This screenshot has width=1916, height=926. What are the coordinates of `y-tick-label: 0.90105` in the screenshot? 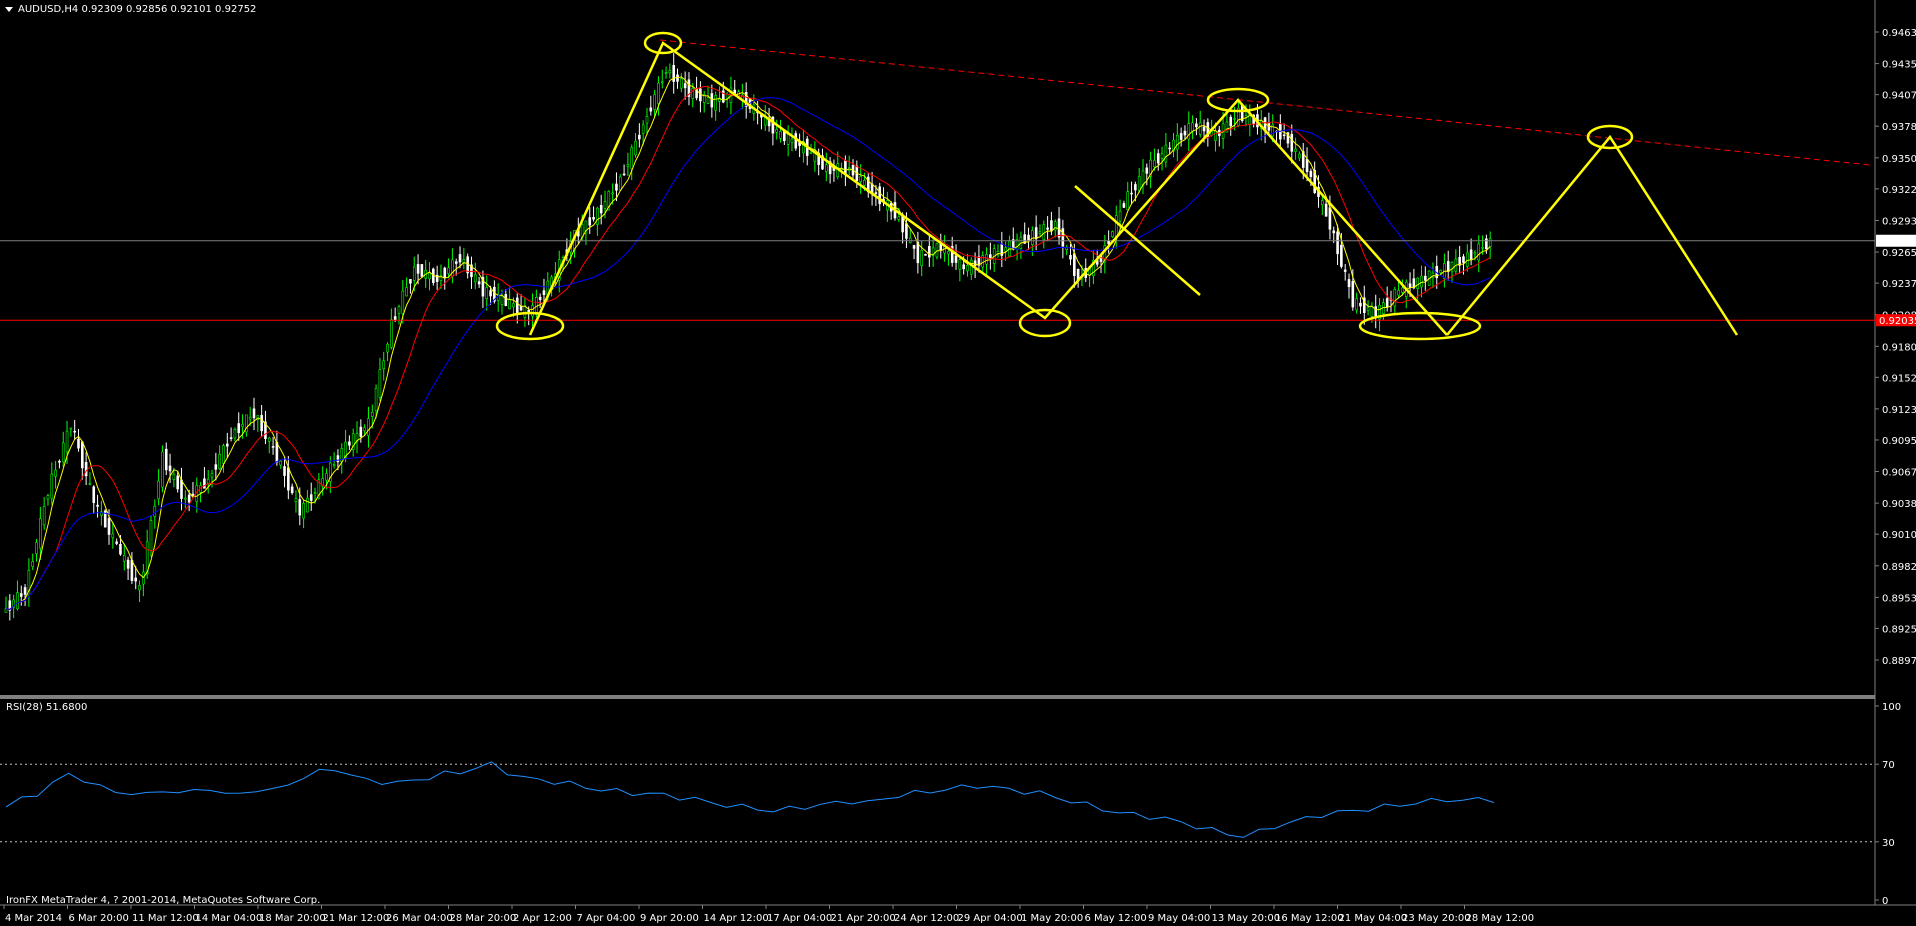 It's located at (1899, 535).